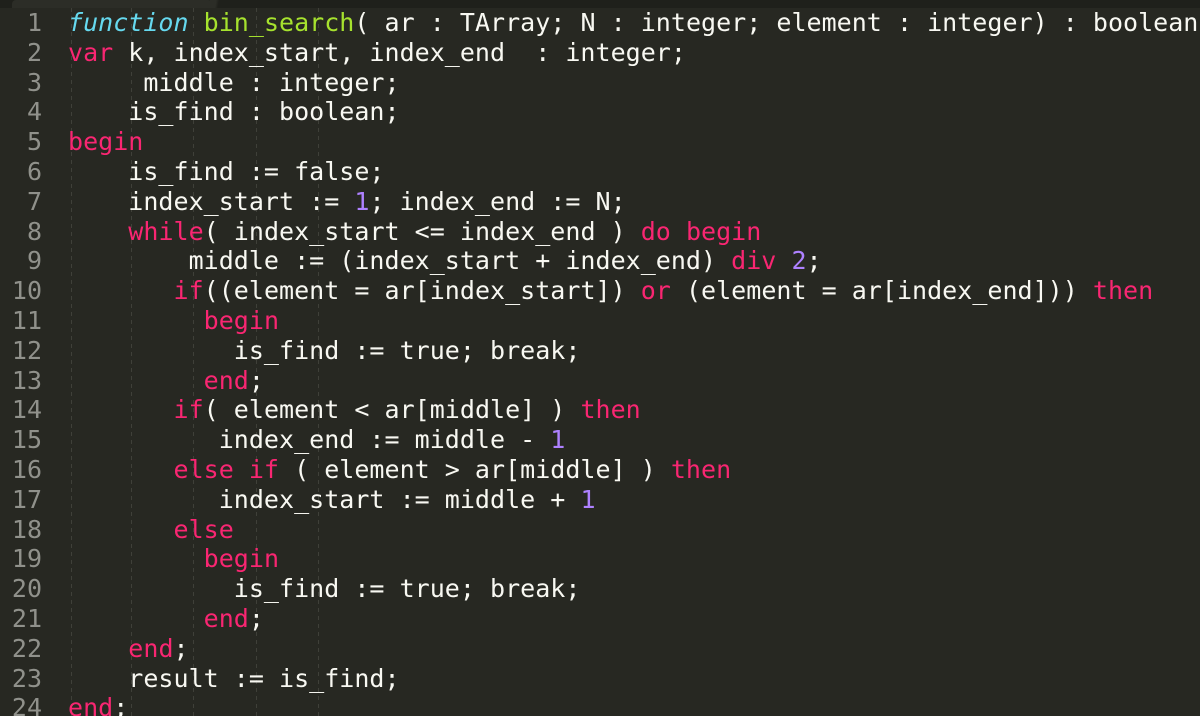  I want to click on token-kw: else if, so click(226, 469).